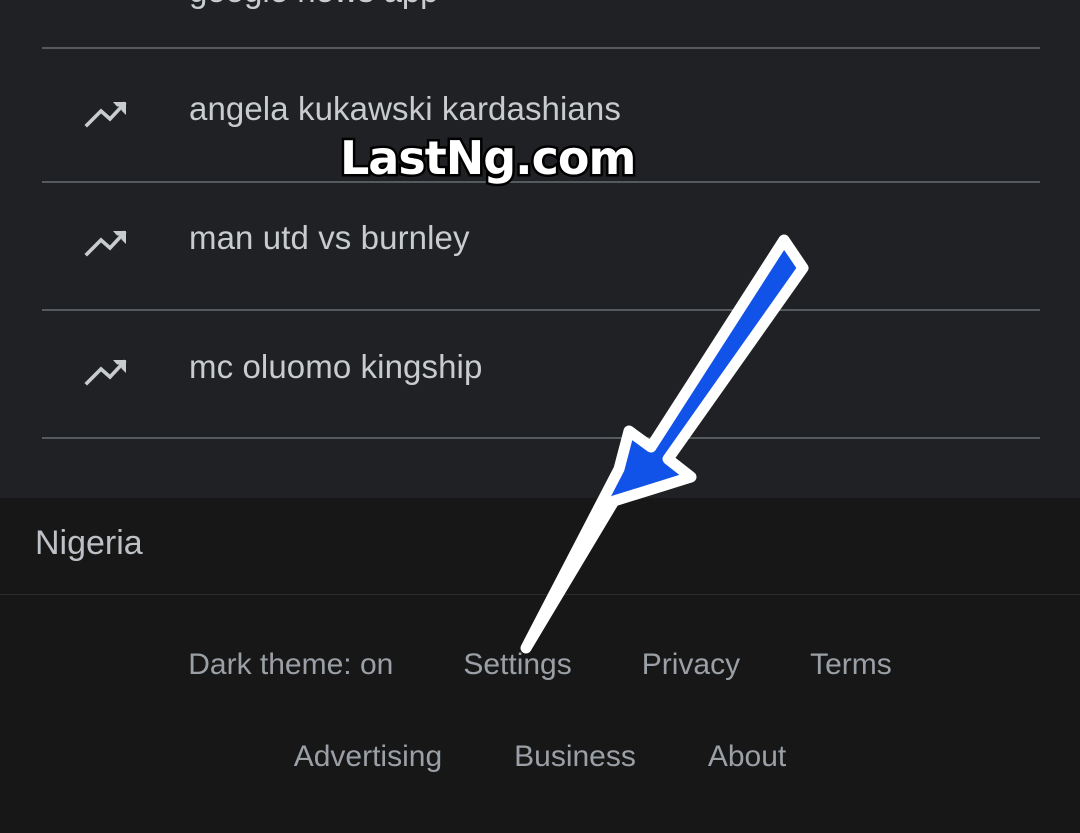 The height and width of the screenshot is (833, 1080). I want to click on trending-item-label: angela kukawski kardashians, so click(405, 108).